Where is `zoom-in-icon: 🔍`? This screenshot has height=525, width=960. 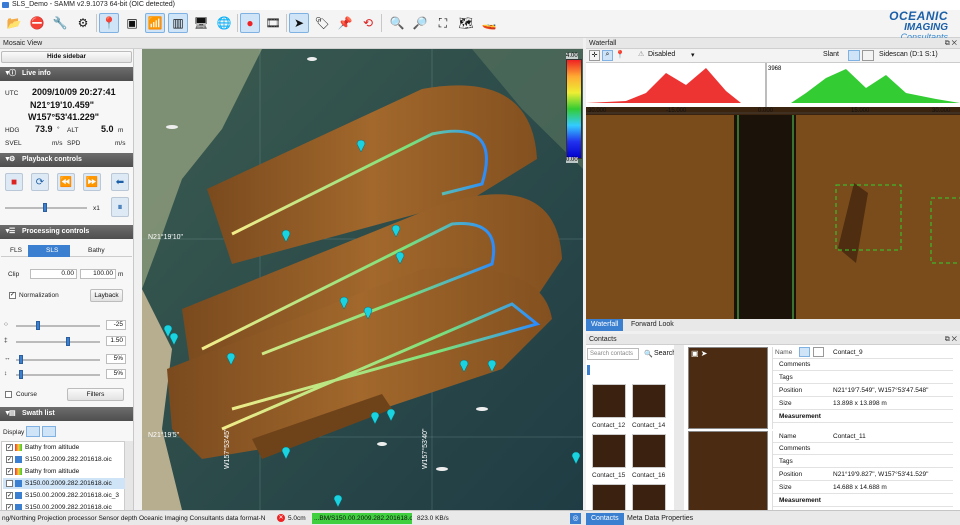
zoom-in-icon: 🔍 is located at coordinates (397, 23).